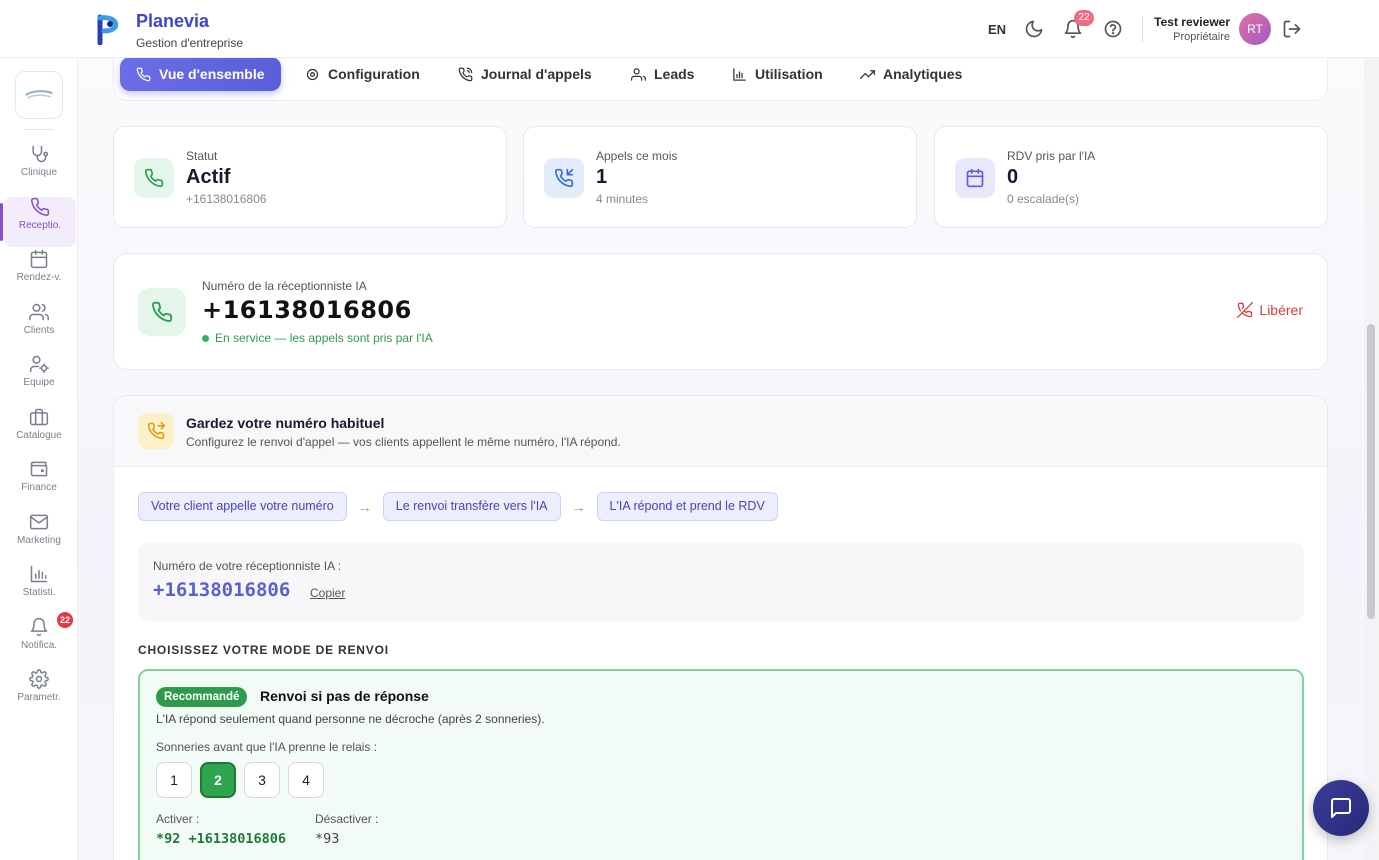 This screenshot has height=860, width=1379. I want to click on tab-configuration: Configuration, so click(362, 74).